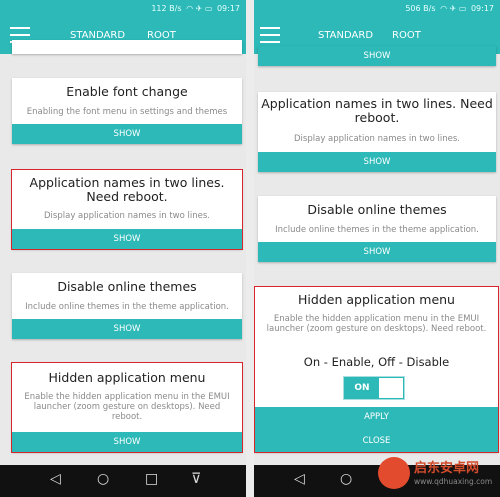 The height and width of the screenshot is (497, 500). I want to click on watermark-logo-icon, so click(394, 473).